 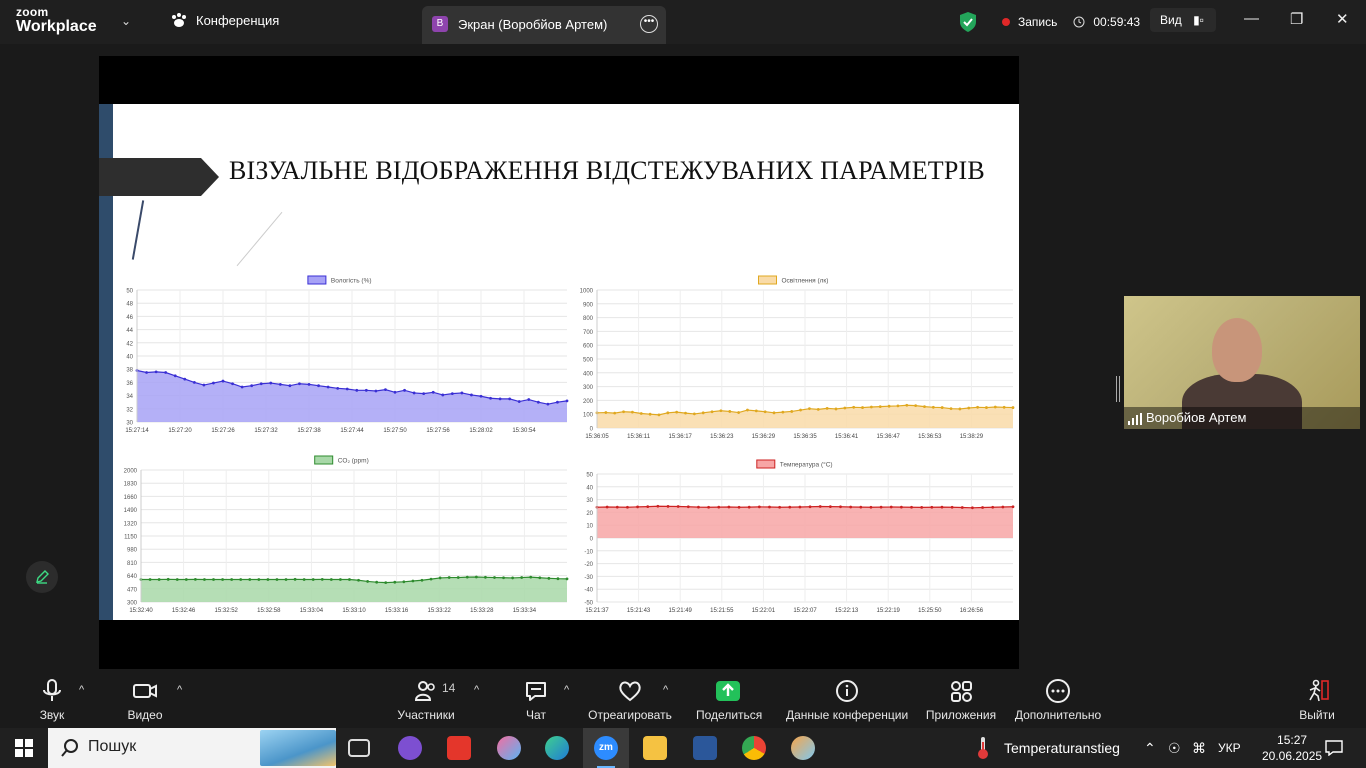 What do you see at coordinates (24, 748) in the screenshot?
I see `windows-start-icon` at bounding box center [24, 748].